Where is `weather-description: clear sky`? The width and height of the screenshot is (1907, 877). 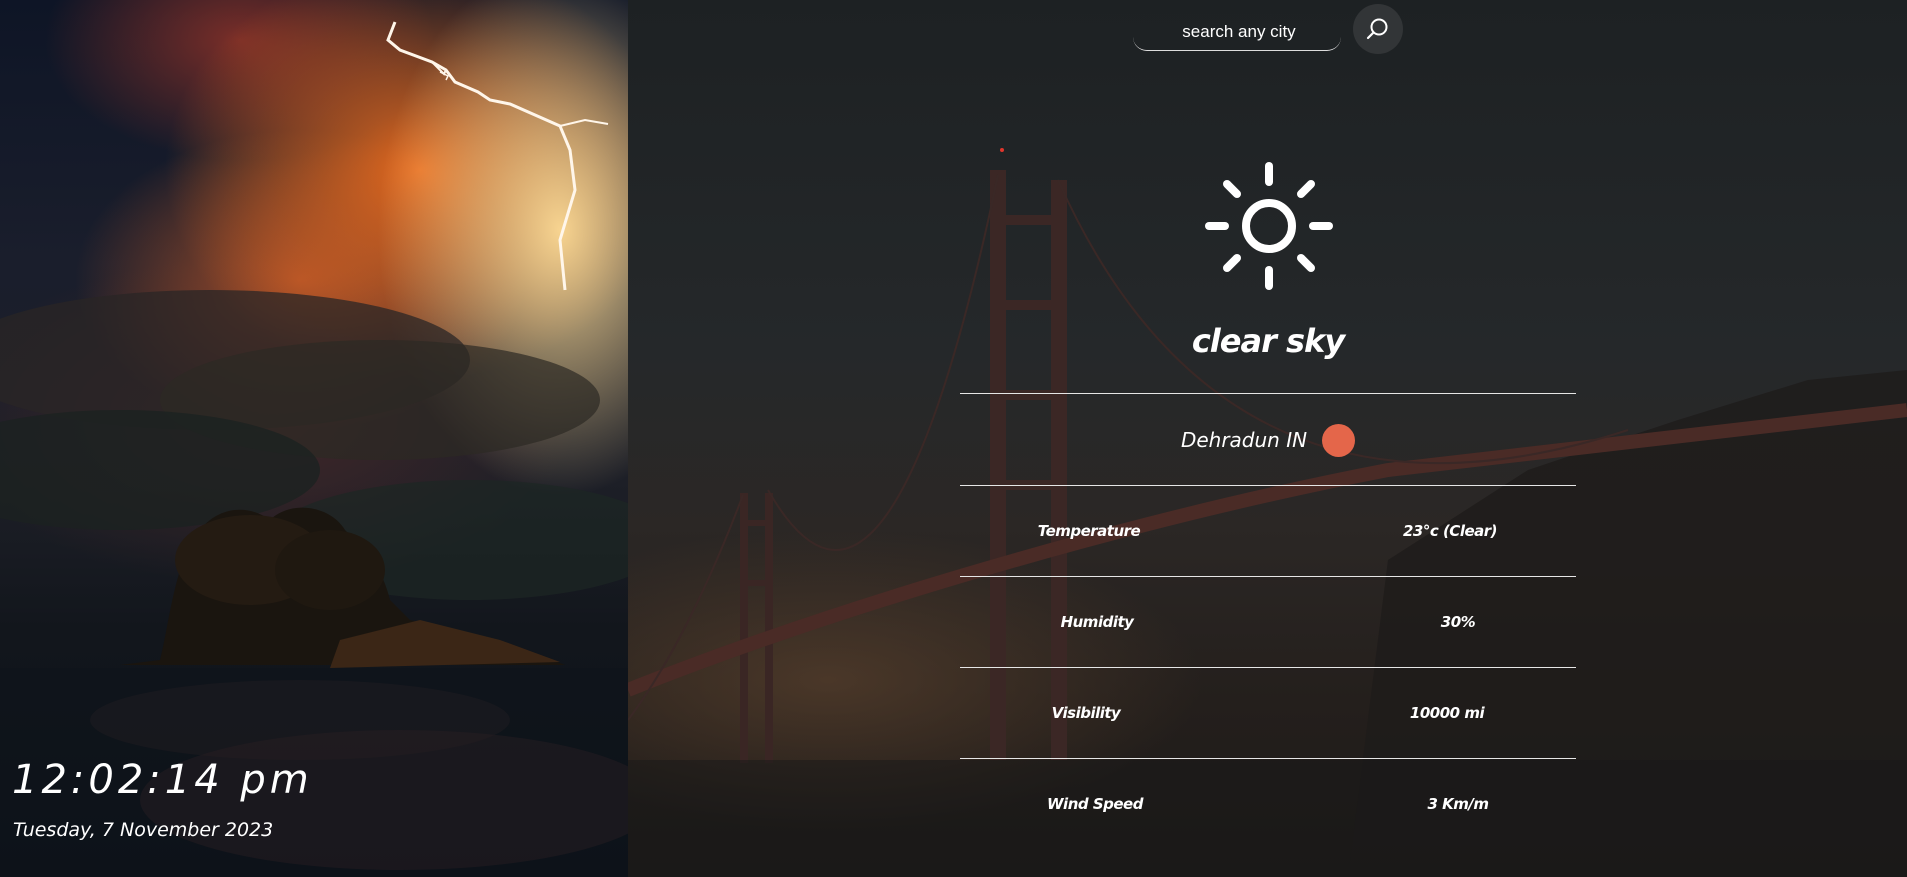 weather-description: clear sky is located at coordinates (1268, 341).